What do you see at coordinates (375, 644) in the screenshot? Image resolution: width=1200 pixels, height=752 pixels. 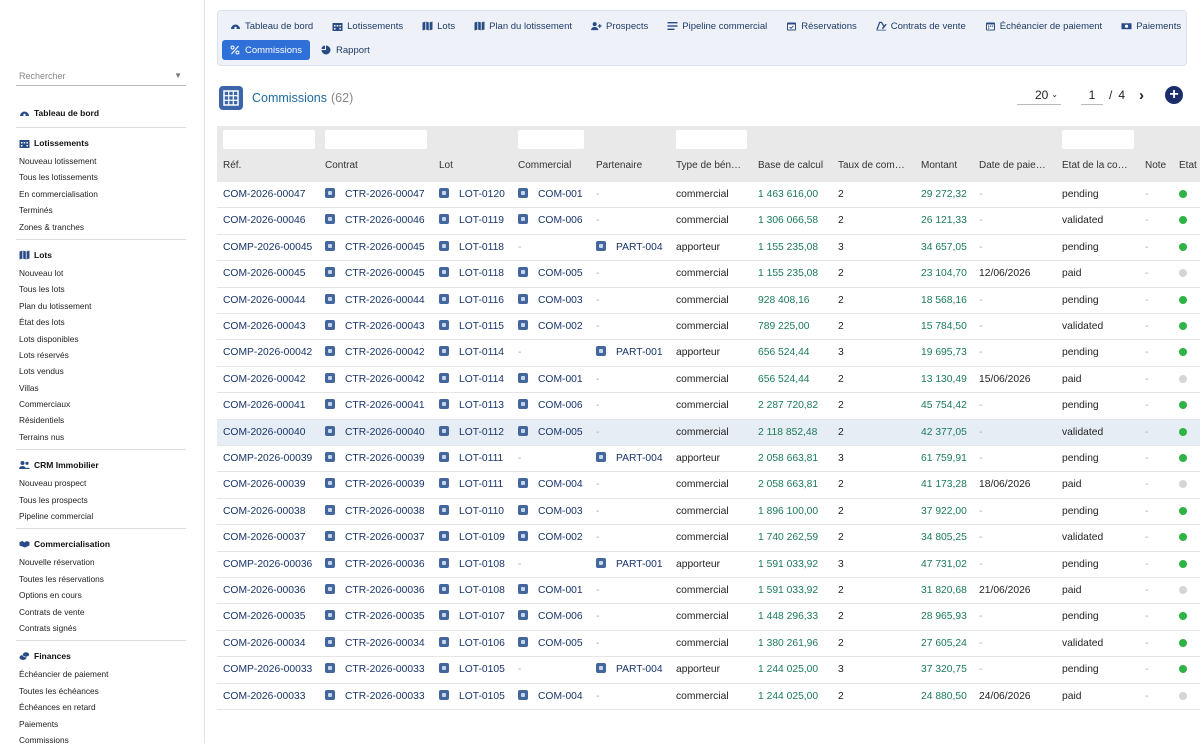 I see `cell-contrat: CTR-2026-00034` at bounding box center [375, 644].